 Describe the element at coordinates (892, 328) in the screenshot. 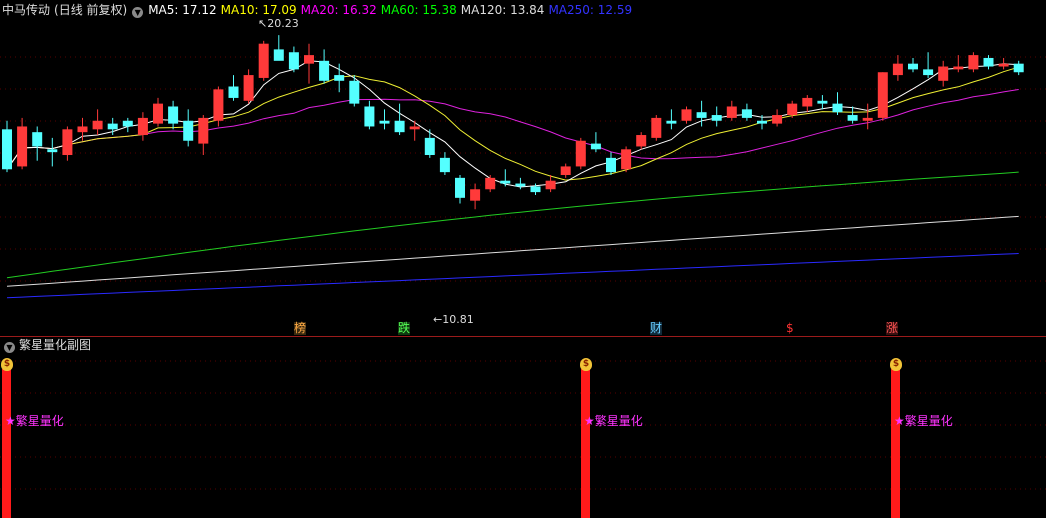

I see `marker-zhang: 涨` at that location.